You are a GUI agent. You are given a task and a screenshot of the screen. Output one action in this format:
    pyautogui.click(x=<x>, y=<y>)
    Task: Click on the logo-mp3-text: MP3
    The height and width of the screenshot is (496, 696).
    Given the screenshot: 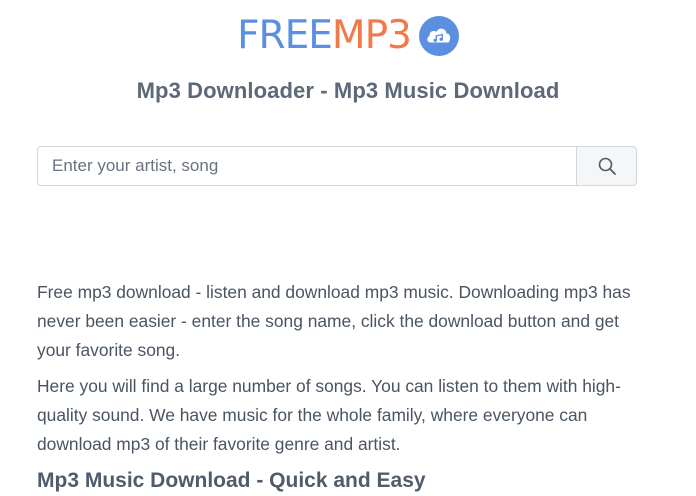 What is the action you would take?
    pyautogui.click(x=371, y=35)
    